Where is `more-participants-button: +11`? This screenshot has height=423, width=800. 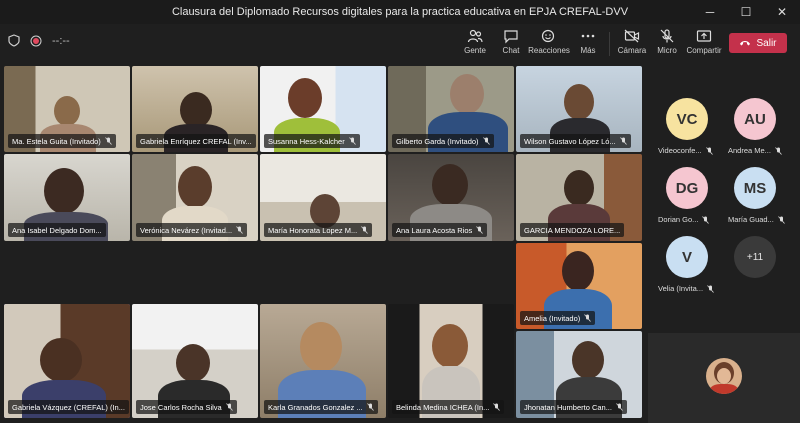
more-participants-button: +11 is located at coordinates (755, 257).